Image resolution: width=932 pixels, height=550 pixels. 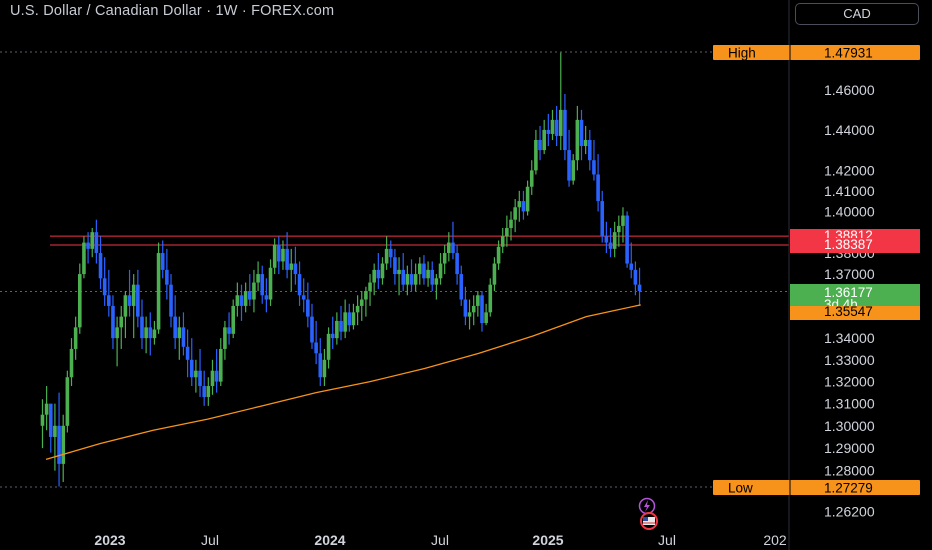 What do you see at coordinates (849, 191) in the screenshot?
I see `y-tick-label: 1.41000` at bounding box center [849, 191].